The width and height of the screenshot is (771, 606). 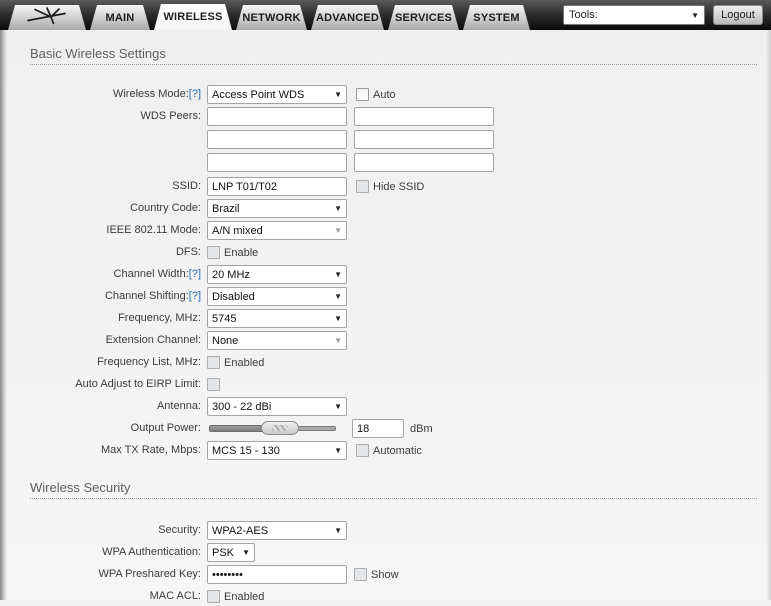 I want to click on wpa-authentication-label: WPA Authentication:, so click(x=151, y=552).